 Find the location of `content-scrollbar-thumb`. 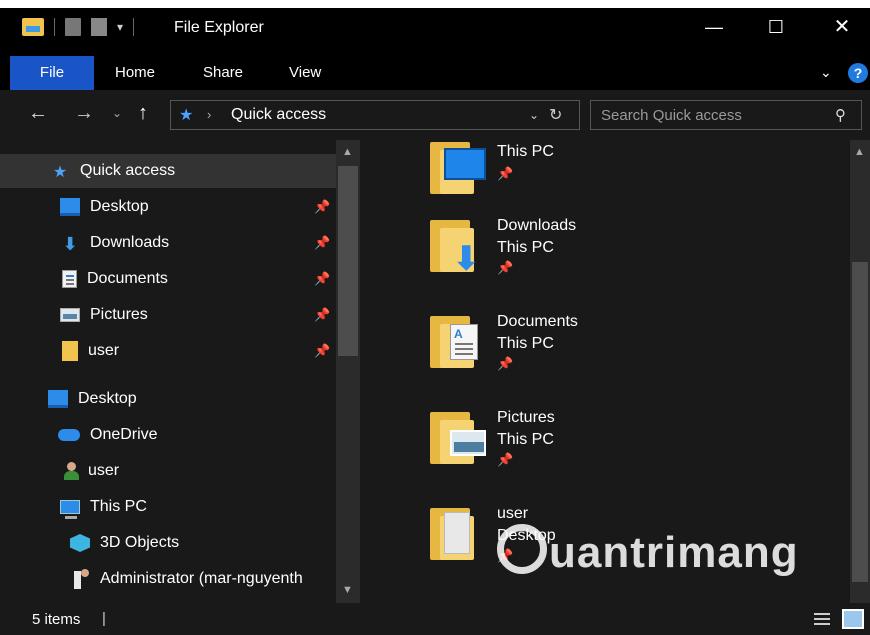

content-scrollbar-thumb is located at coordinates (860, 422).